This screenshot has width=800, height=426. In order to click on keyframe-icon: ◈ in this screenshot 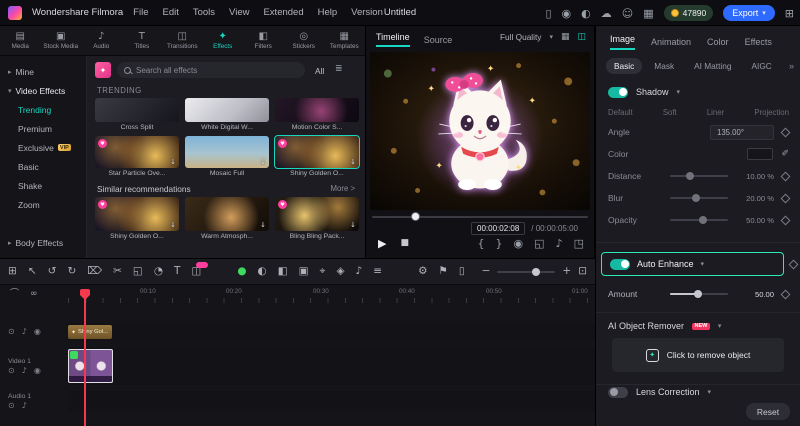, I will do `click(340, 271)`.